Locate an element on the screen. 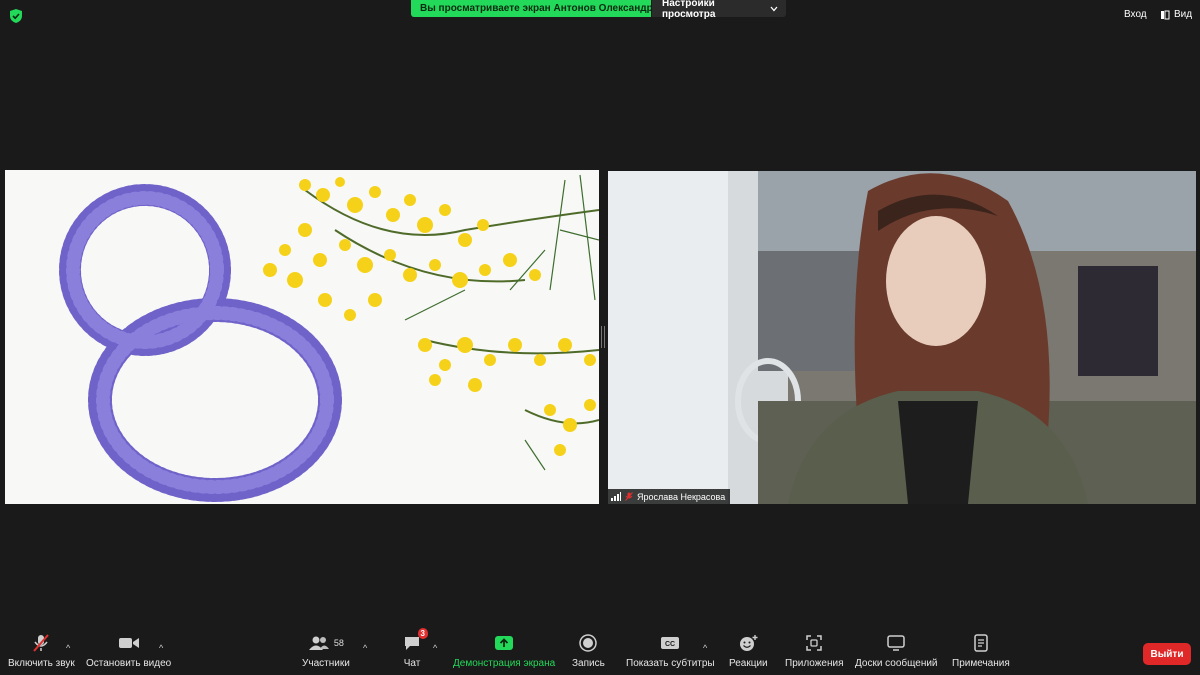 The height and width of the screenshot is (675, 1200). sign-in-button: Вход is located at coordinates (1135, 14).